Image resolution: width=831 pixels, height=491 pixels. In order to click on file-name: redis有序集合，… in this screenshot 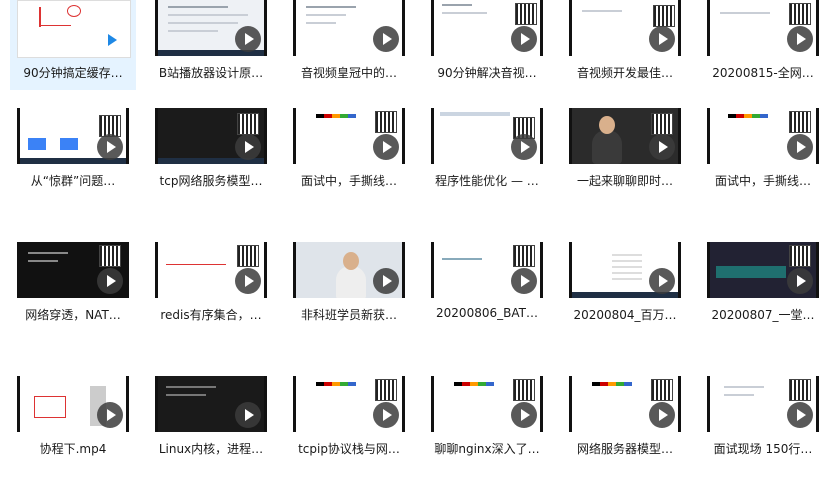, I will do `click(211, 315)`.